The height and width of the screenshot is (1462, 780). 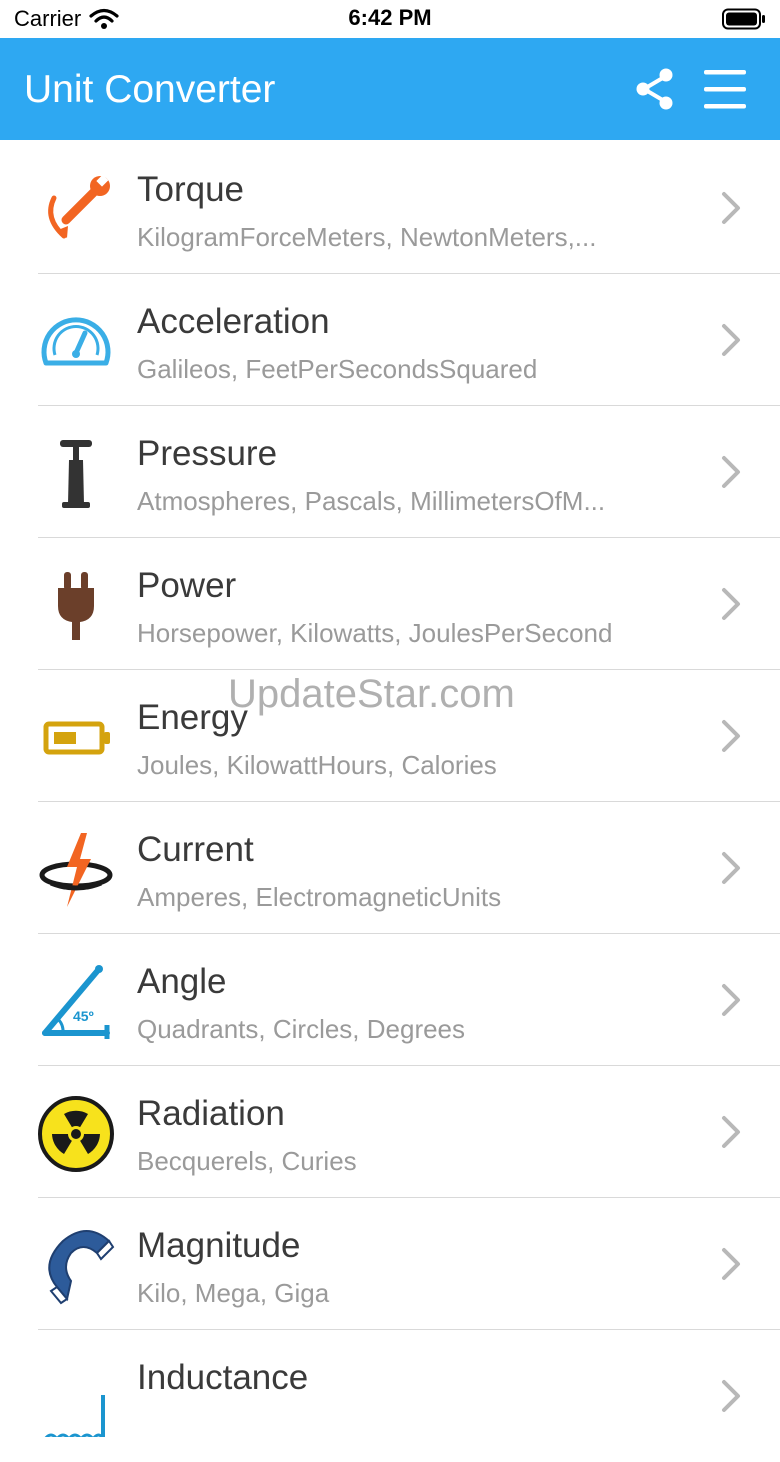 What do you see at coordinates (191, 189) in the screenshot?
I see `item-title: Torque` at bounding box center [191, 189].